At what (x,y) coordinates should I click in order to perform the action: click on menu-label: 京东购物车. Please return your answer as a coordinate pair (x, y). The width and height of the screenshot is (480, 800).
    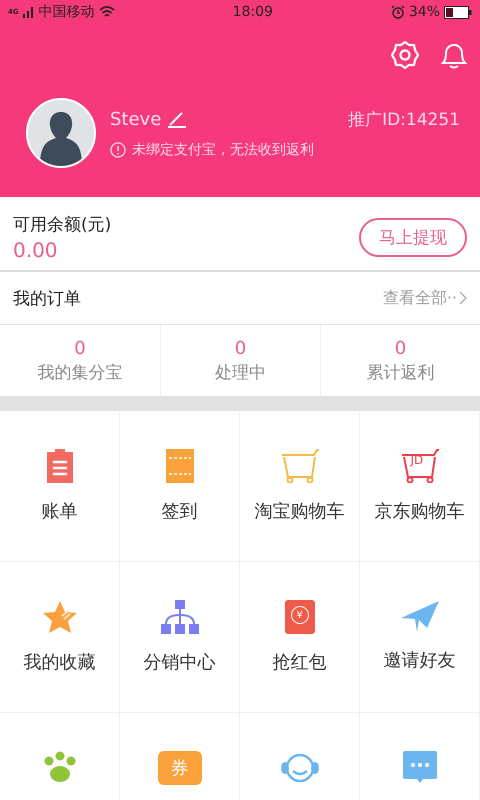
    Looking at the image, I should click on (419, 511).